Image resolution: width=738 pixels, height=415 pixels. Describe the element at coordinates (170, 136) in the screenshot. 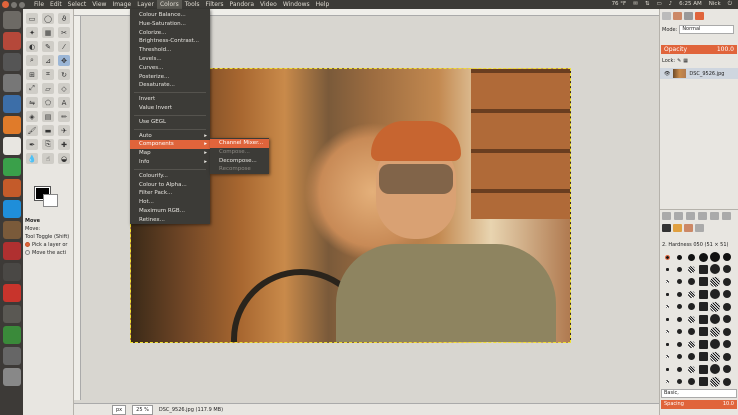

I see `menu-item-auto: Auto ▸` at that location.